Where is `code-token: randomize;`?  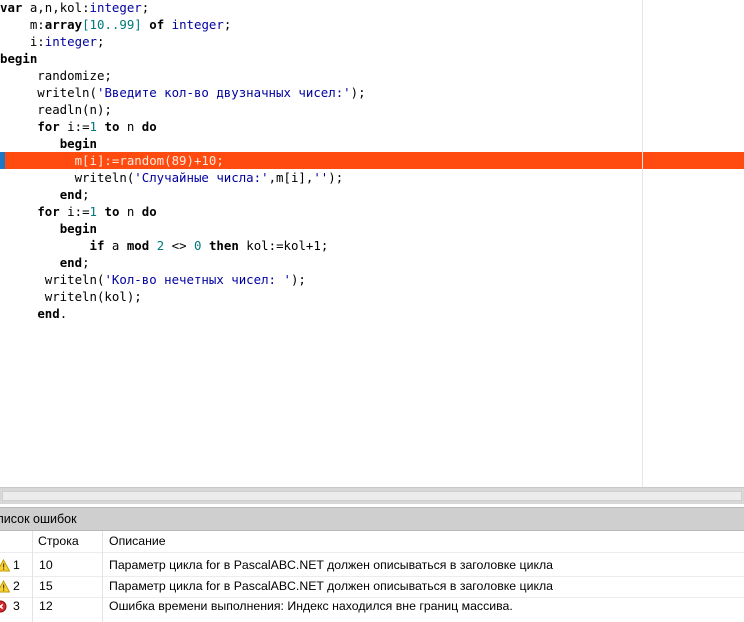 code-token: randomize; is located at coordinates (56, 75).